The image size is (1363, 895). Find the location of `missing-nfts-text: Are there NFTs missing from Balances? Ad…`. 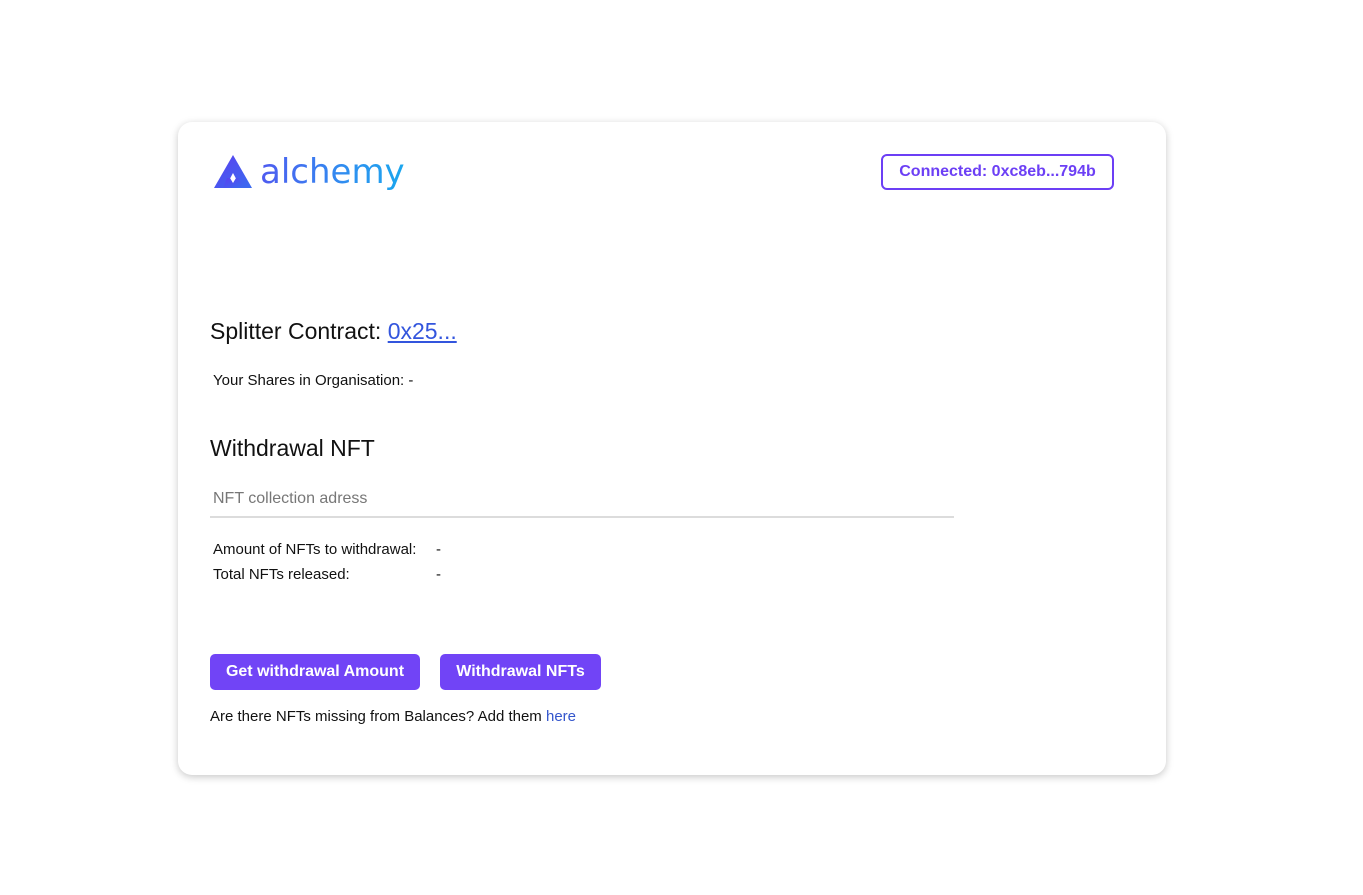

missing-nfts-text: Are there NFTs missing from Balances? Ad… is located at coordinates (376, 716).